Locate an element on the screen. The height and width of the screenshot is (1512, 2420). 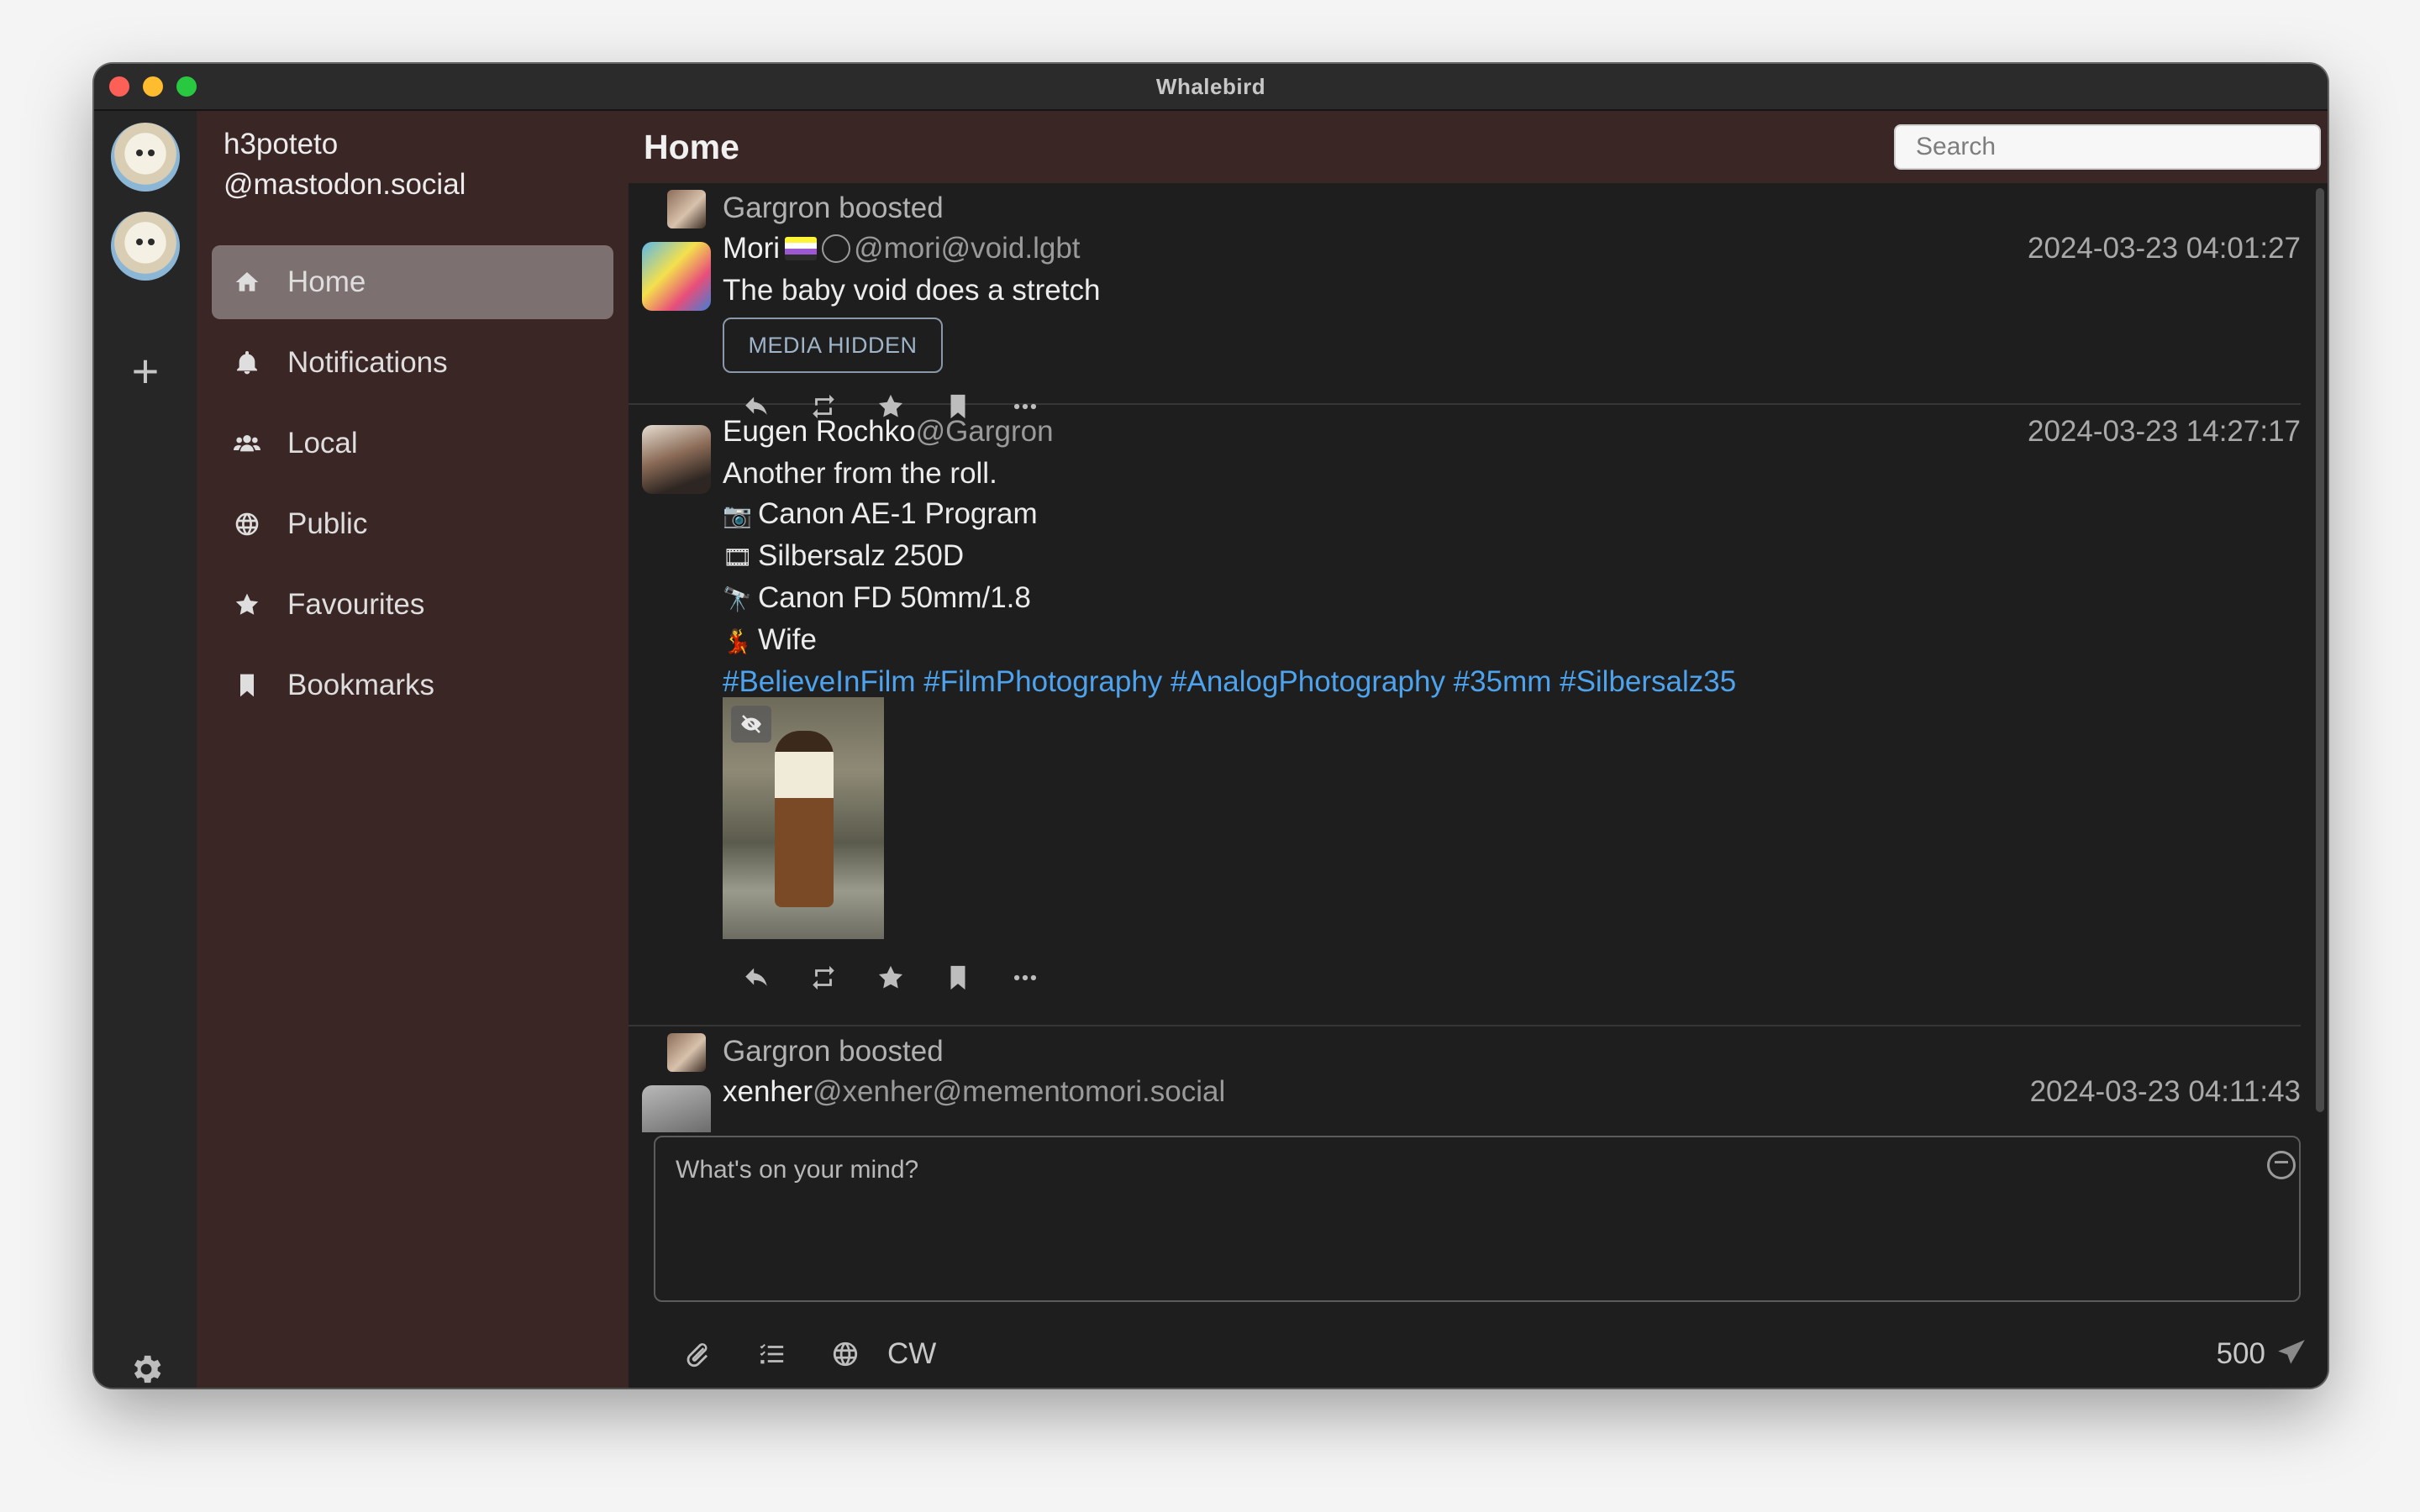
sidebar-item-label: Favourites is located at coordinates (356, 604).